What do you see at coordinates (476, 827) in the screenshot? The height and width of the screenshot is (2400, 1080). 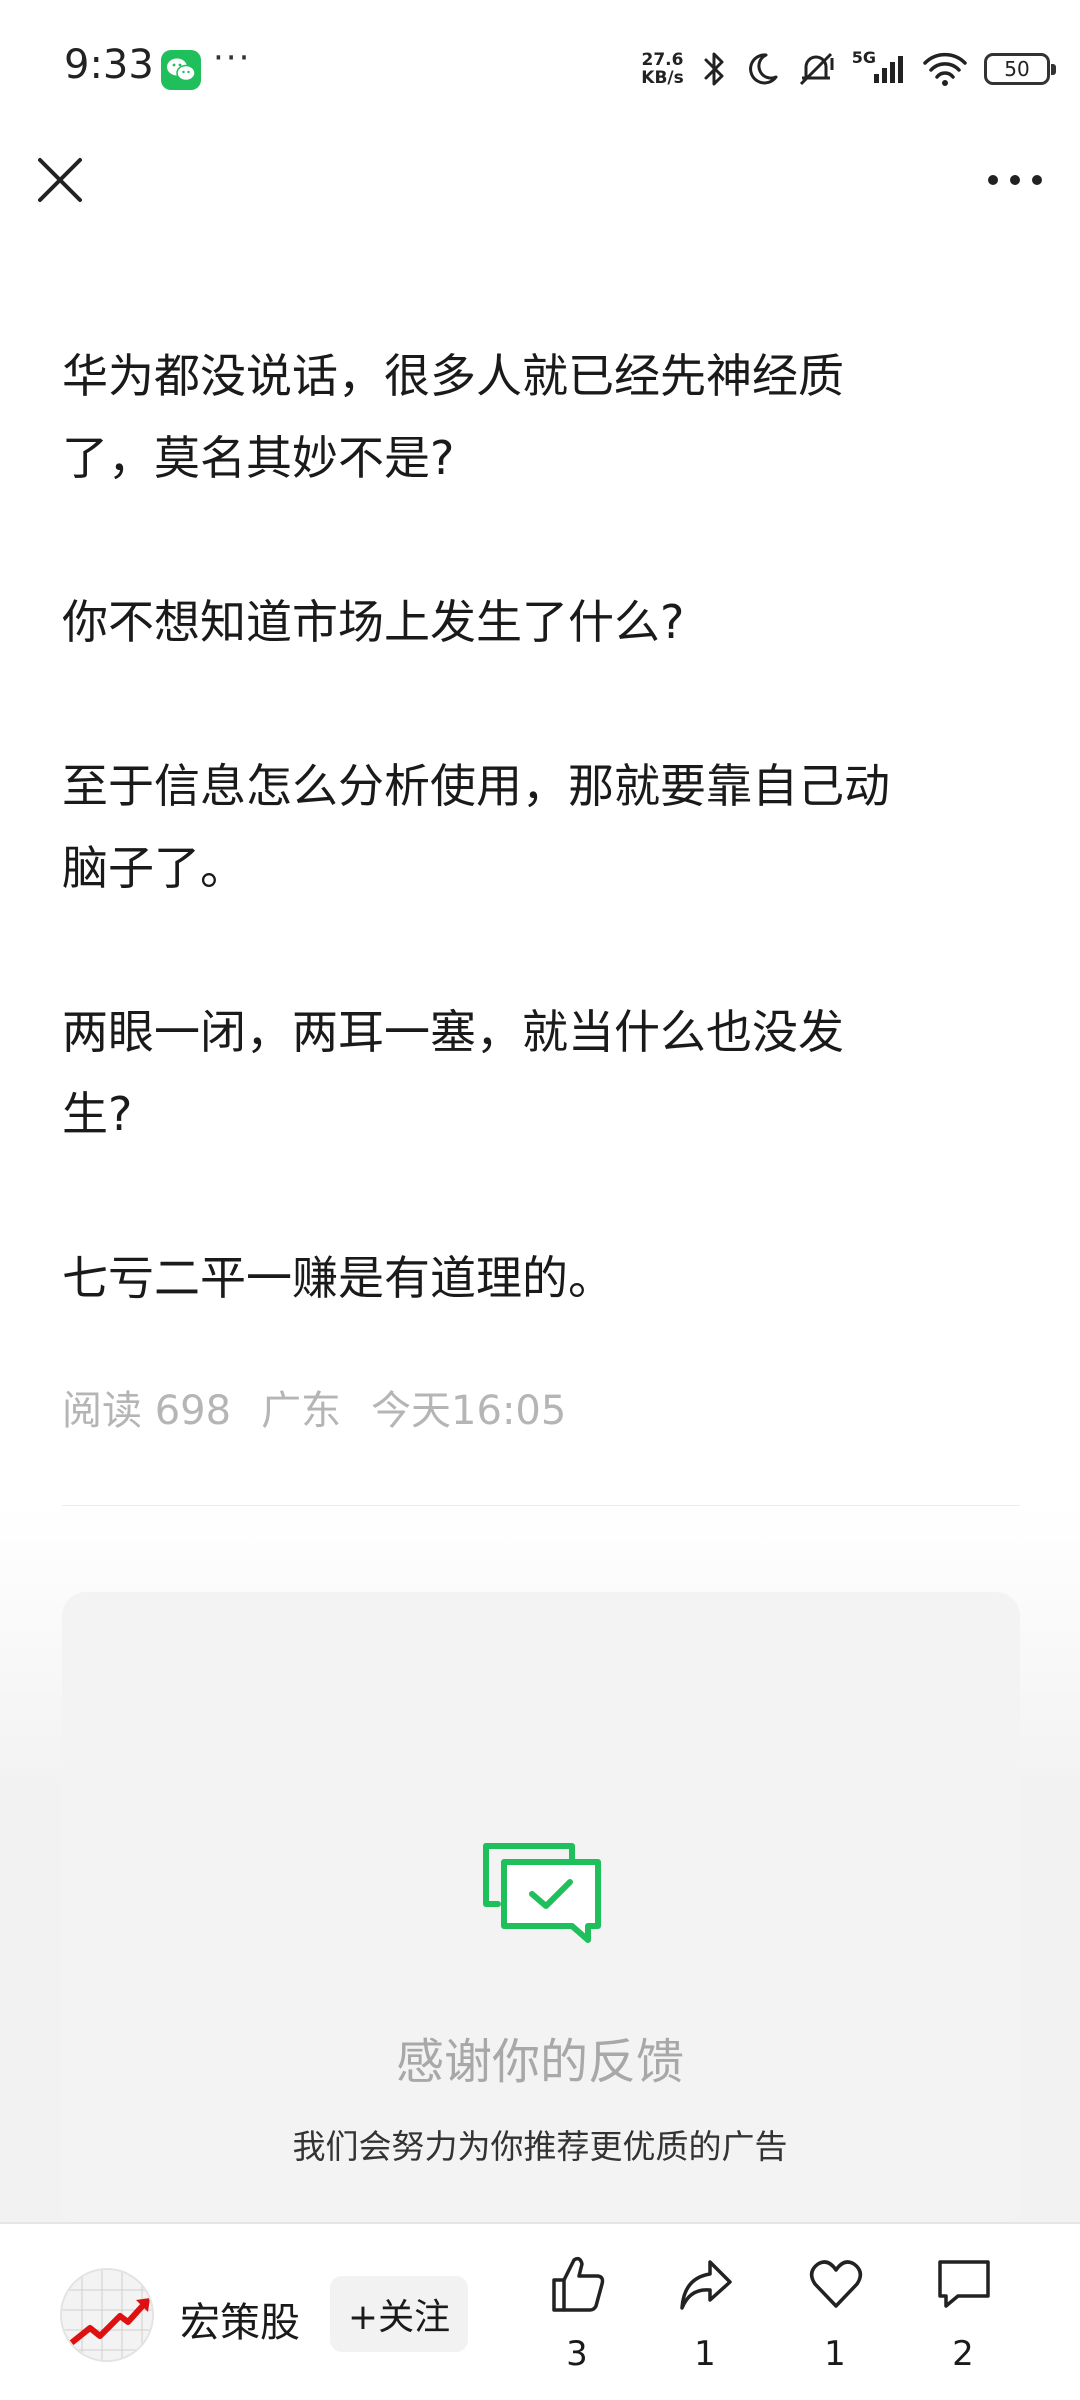 I see `article-paragraph: 至于信息怎么分析使用，那就要靠自己动 脑子了。` at bounding box center [476, 827].